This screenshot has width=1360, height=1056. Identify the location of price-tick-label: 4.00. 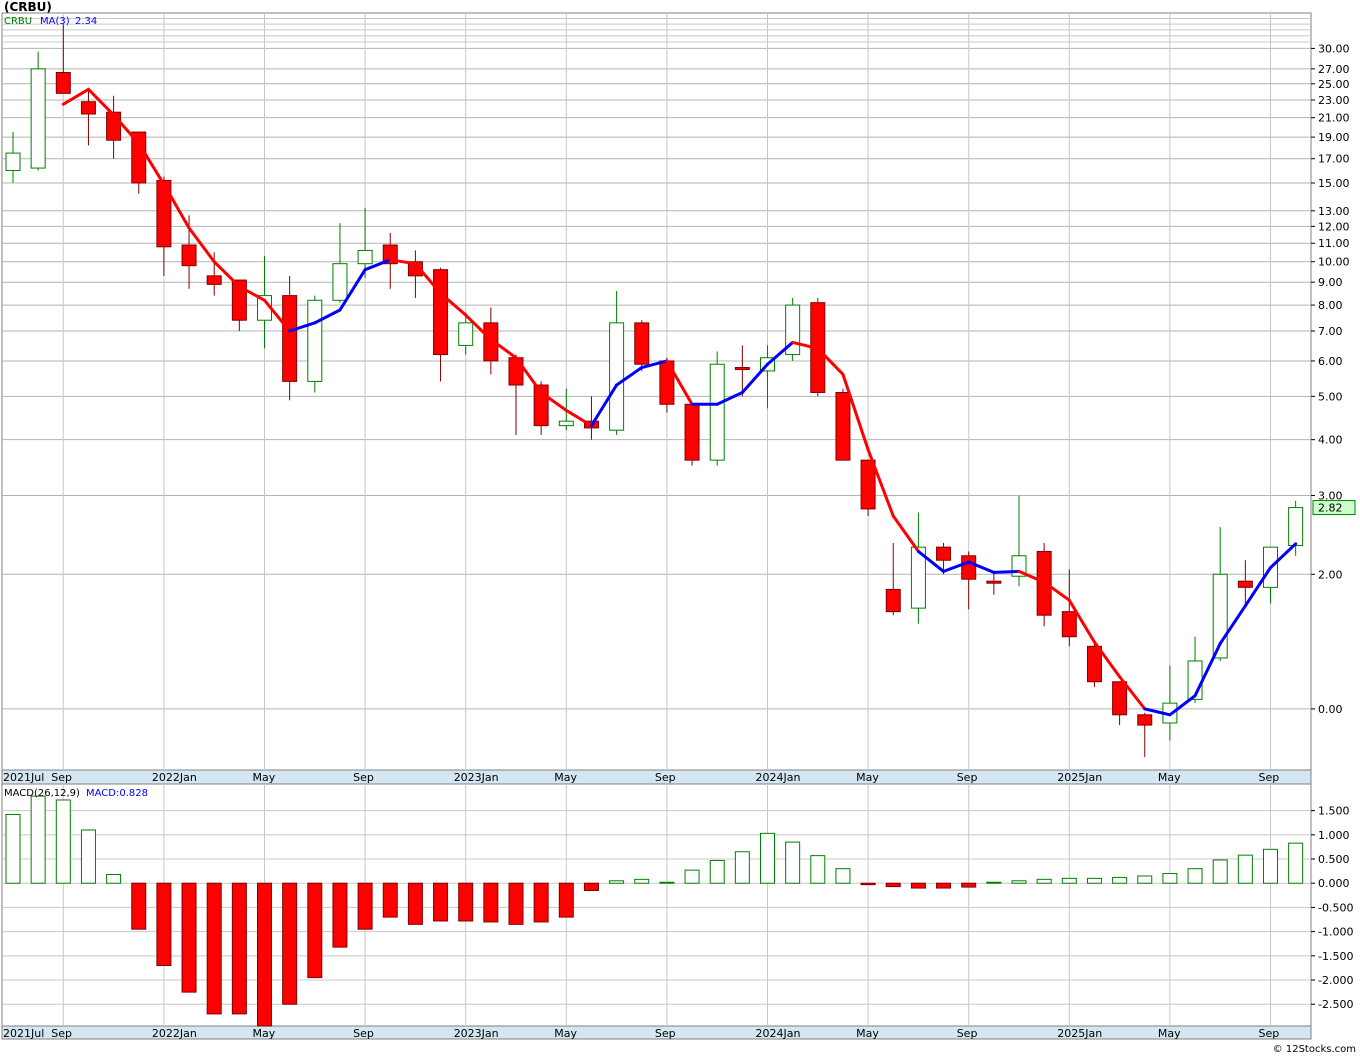
(1330, 440).